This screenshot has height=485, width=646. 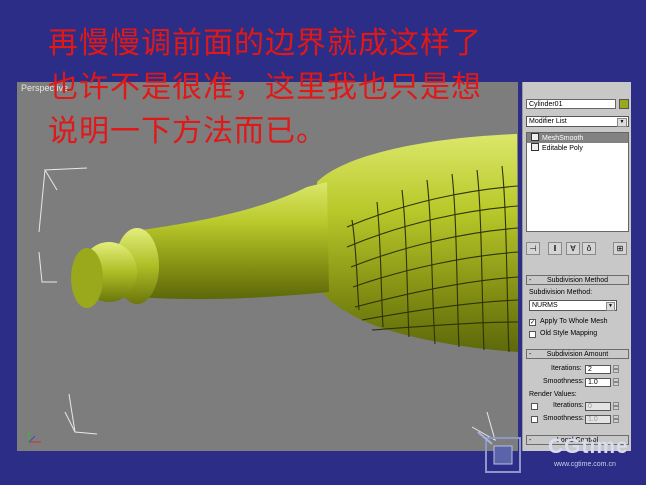 What do you see at coordinates (265, 87) in the screenshot?
I see `caption-line: 也许不是很准，这里我也只是想` at bounding box center [265, 87].